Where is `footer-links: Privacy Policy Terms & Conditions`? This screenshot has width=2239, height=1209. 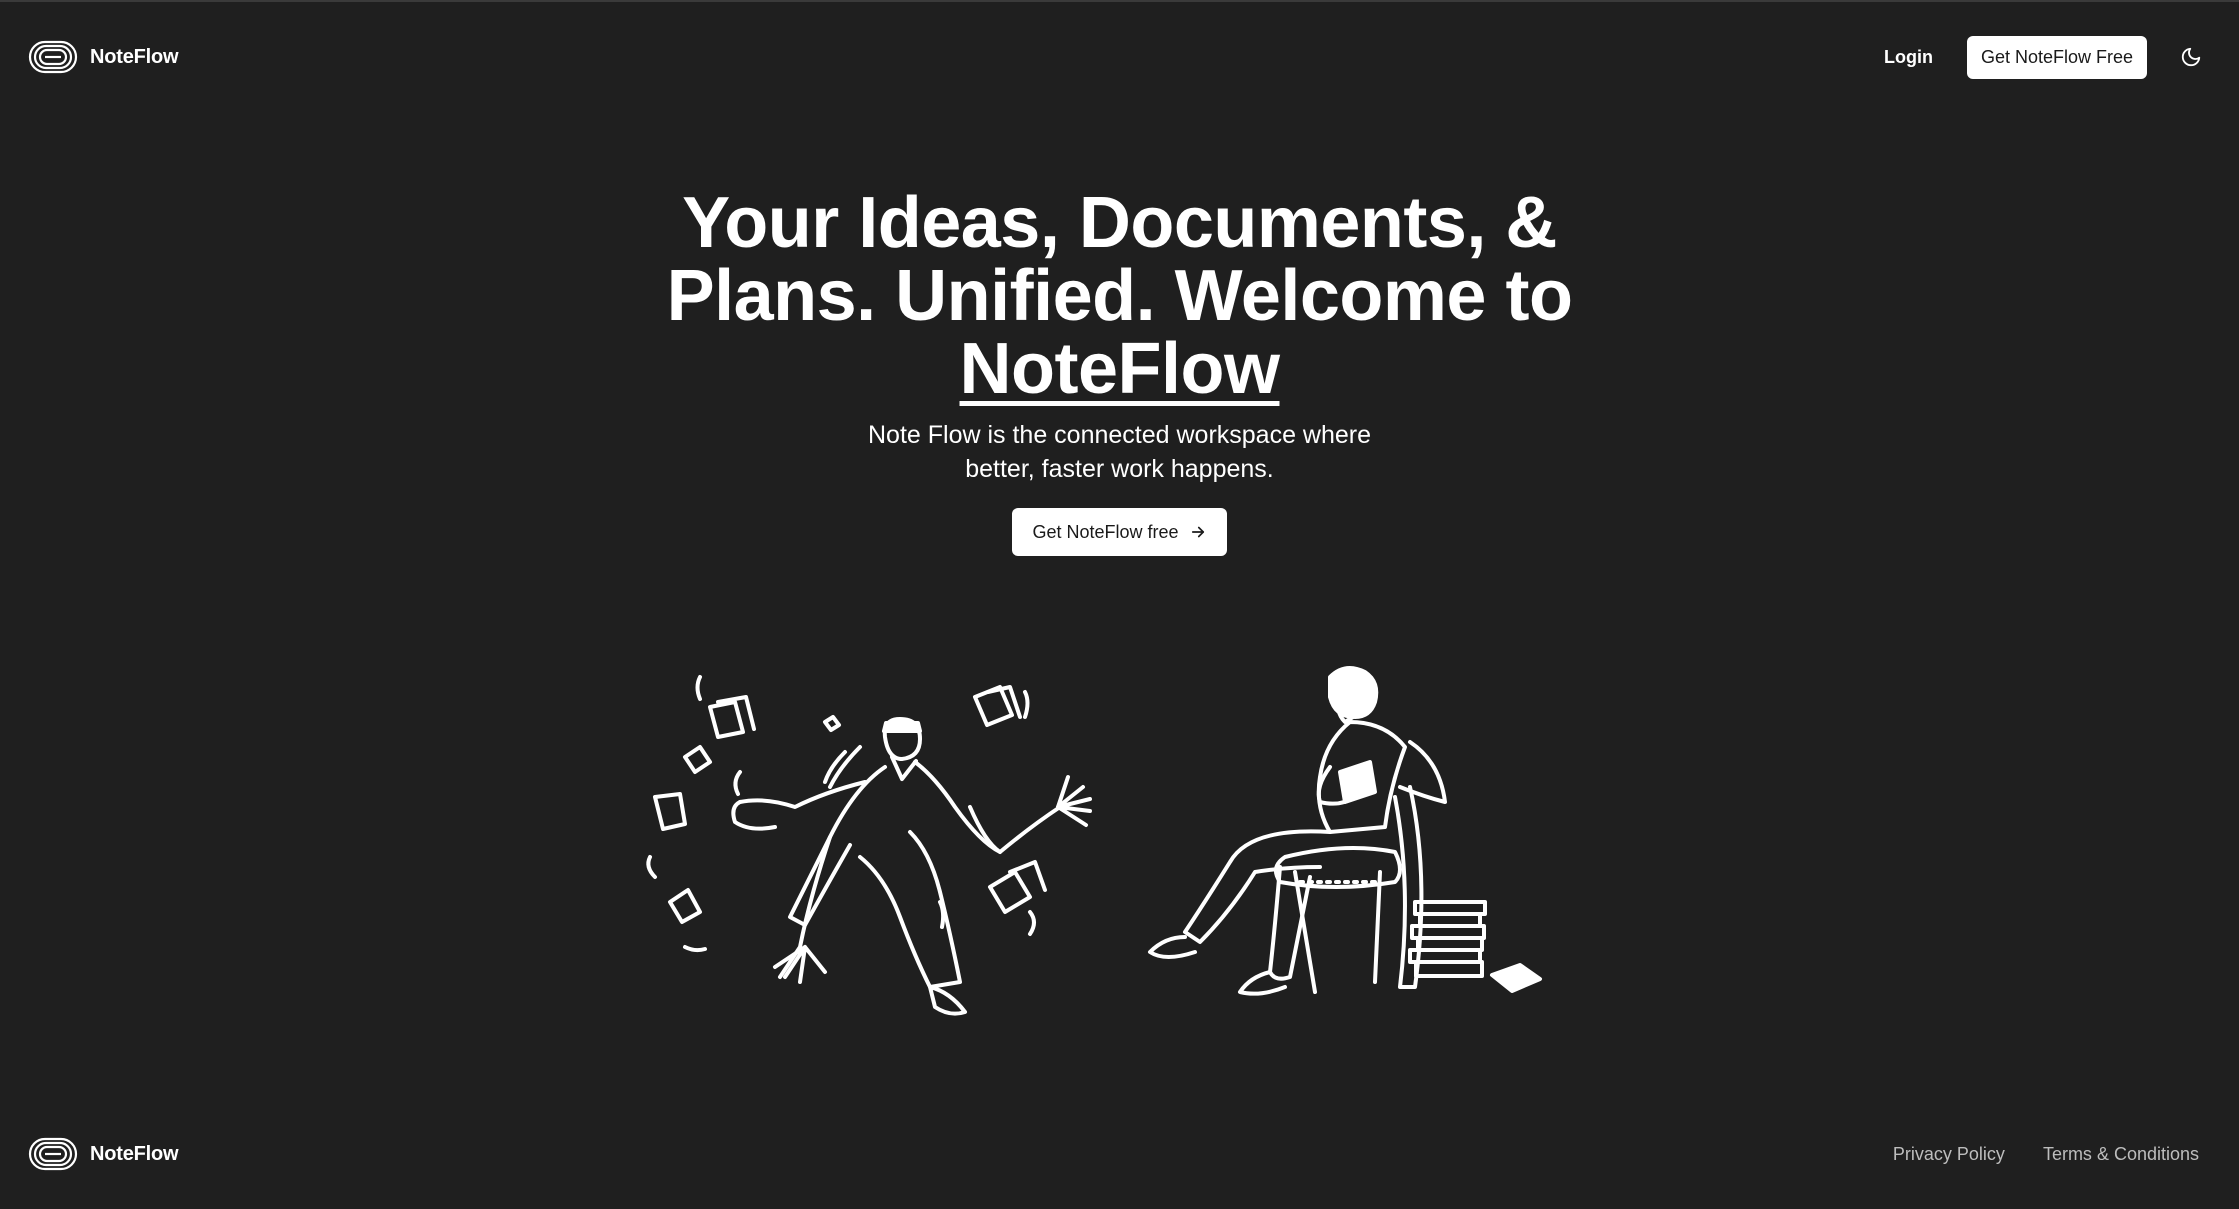 footer-links: Privacy Policy Terms & Conditions is located at coordinates (2046, 1154).